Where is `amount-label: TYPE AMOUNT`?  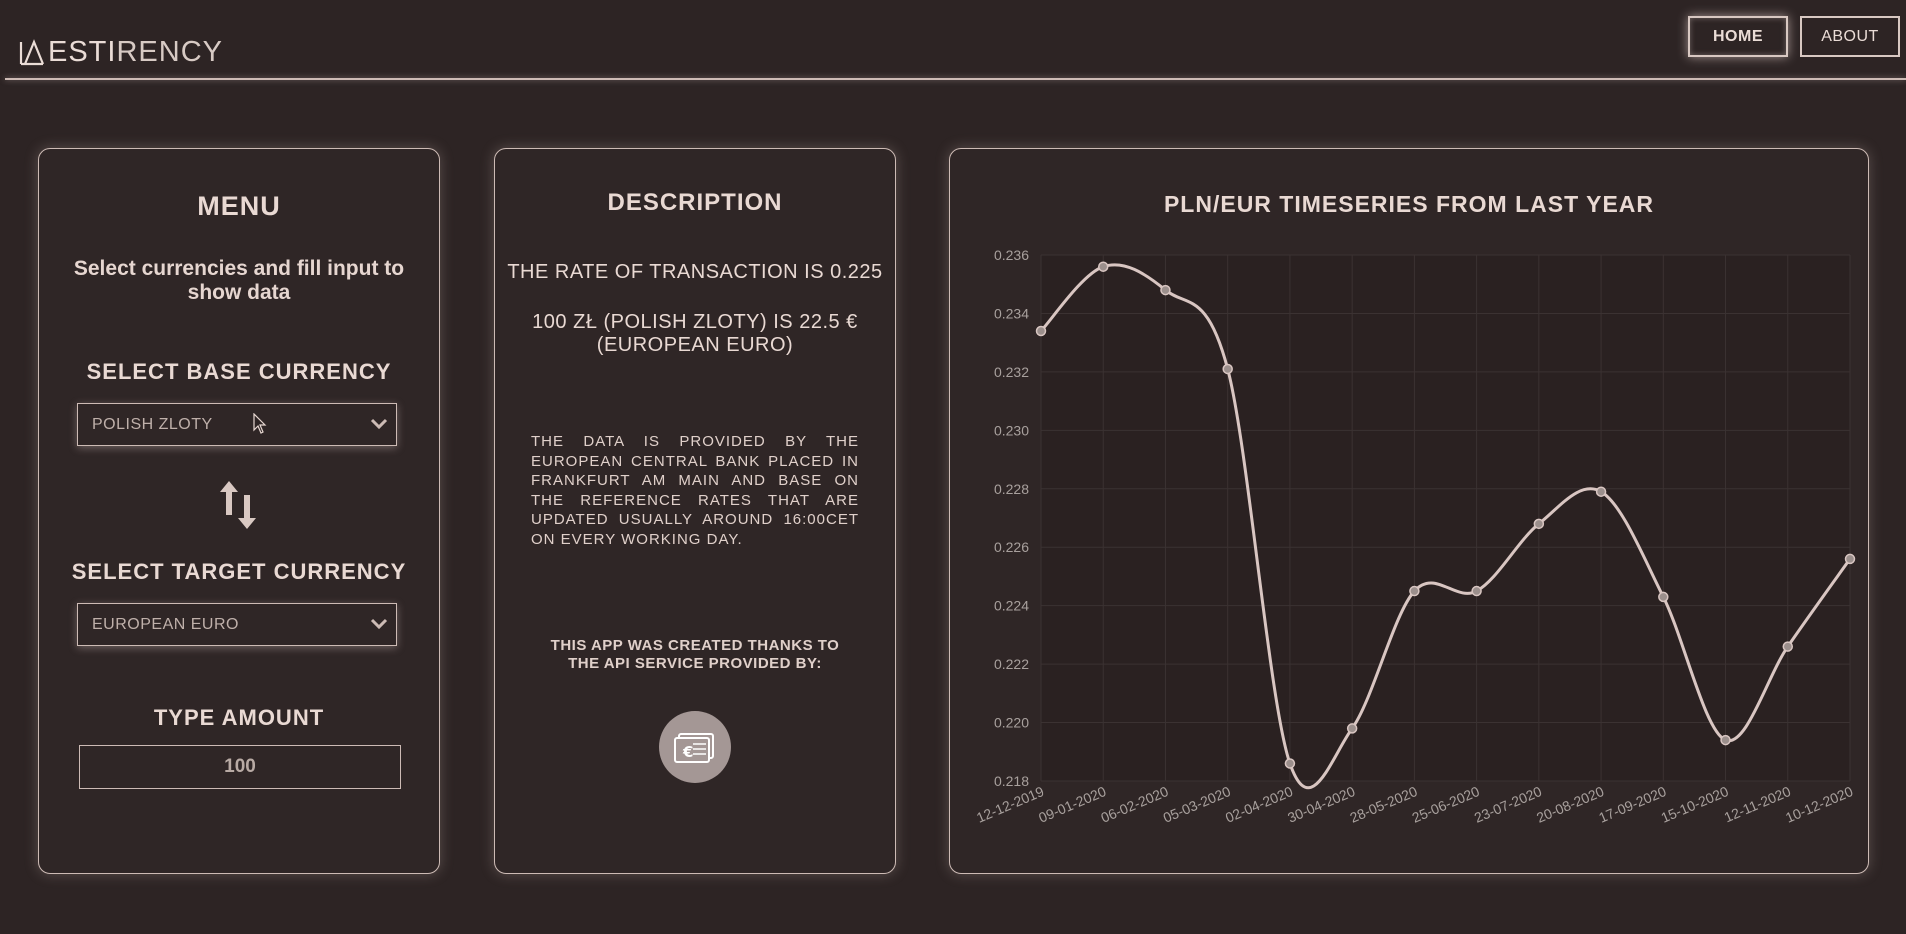 amount-label: TYPE AMOUNT is located at coordinates (239, 717).